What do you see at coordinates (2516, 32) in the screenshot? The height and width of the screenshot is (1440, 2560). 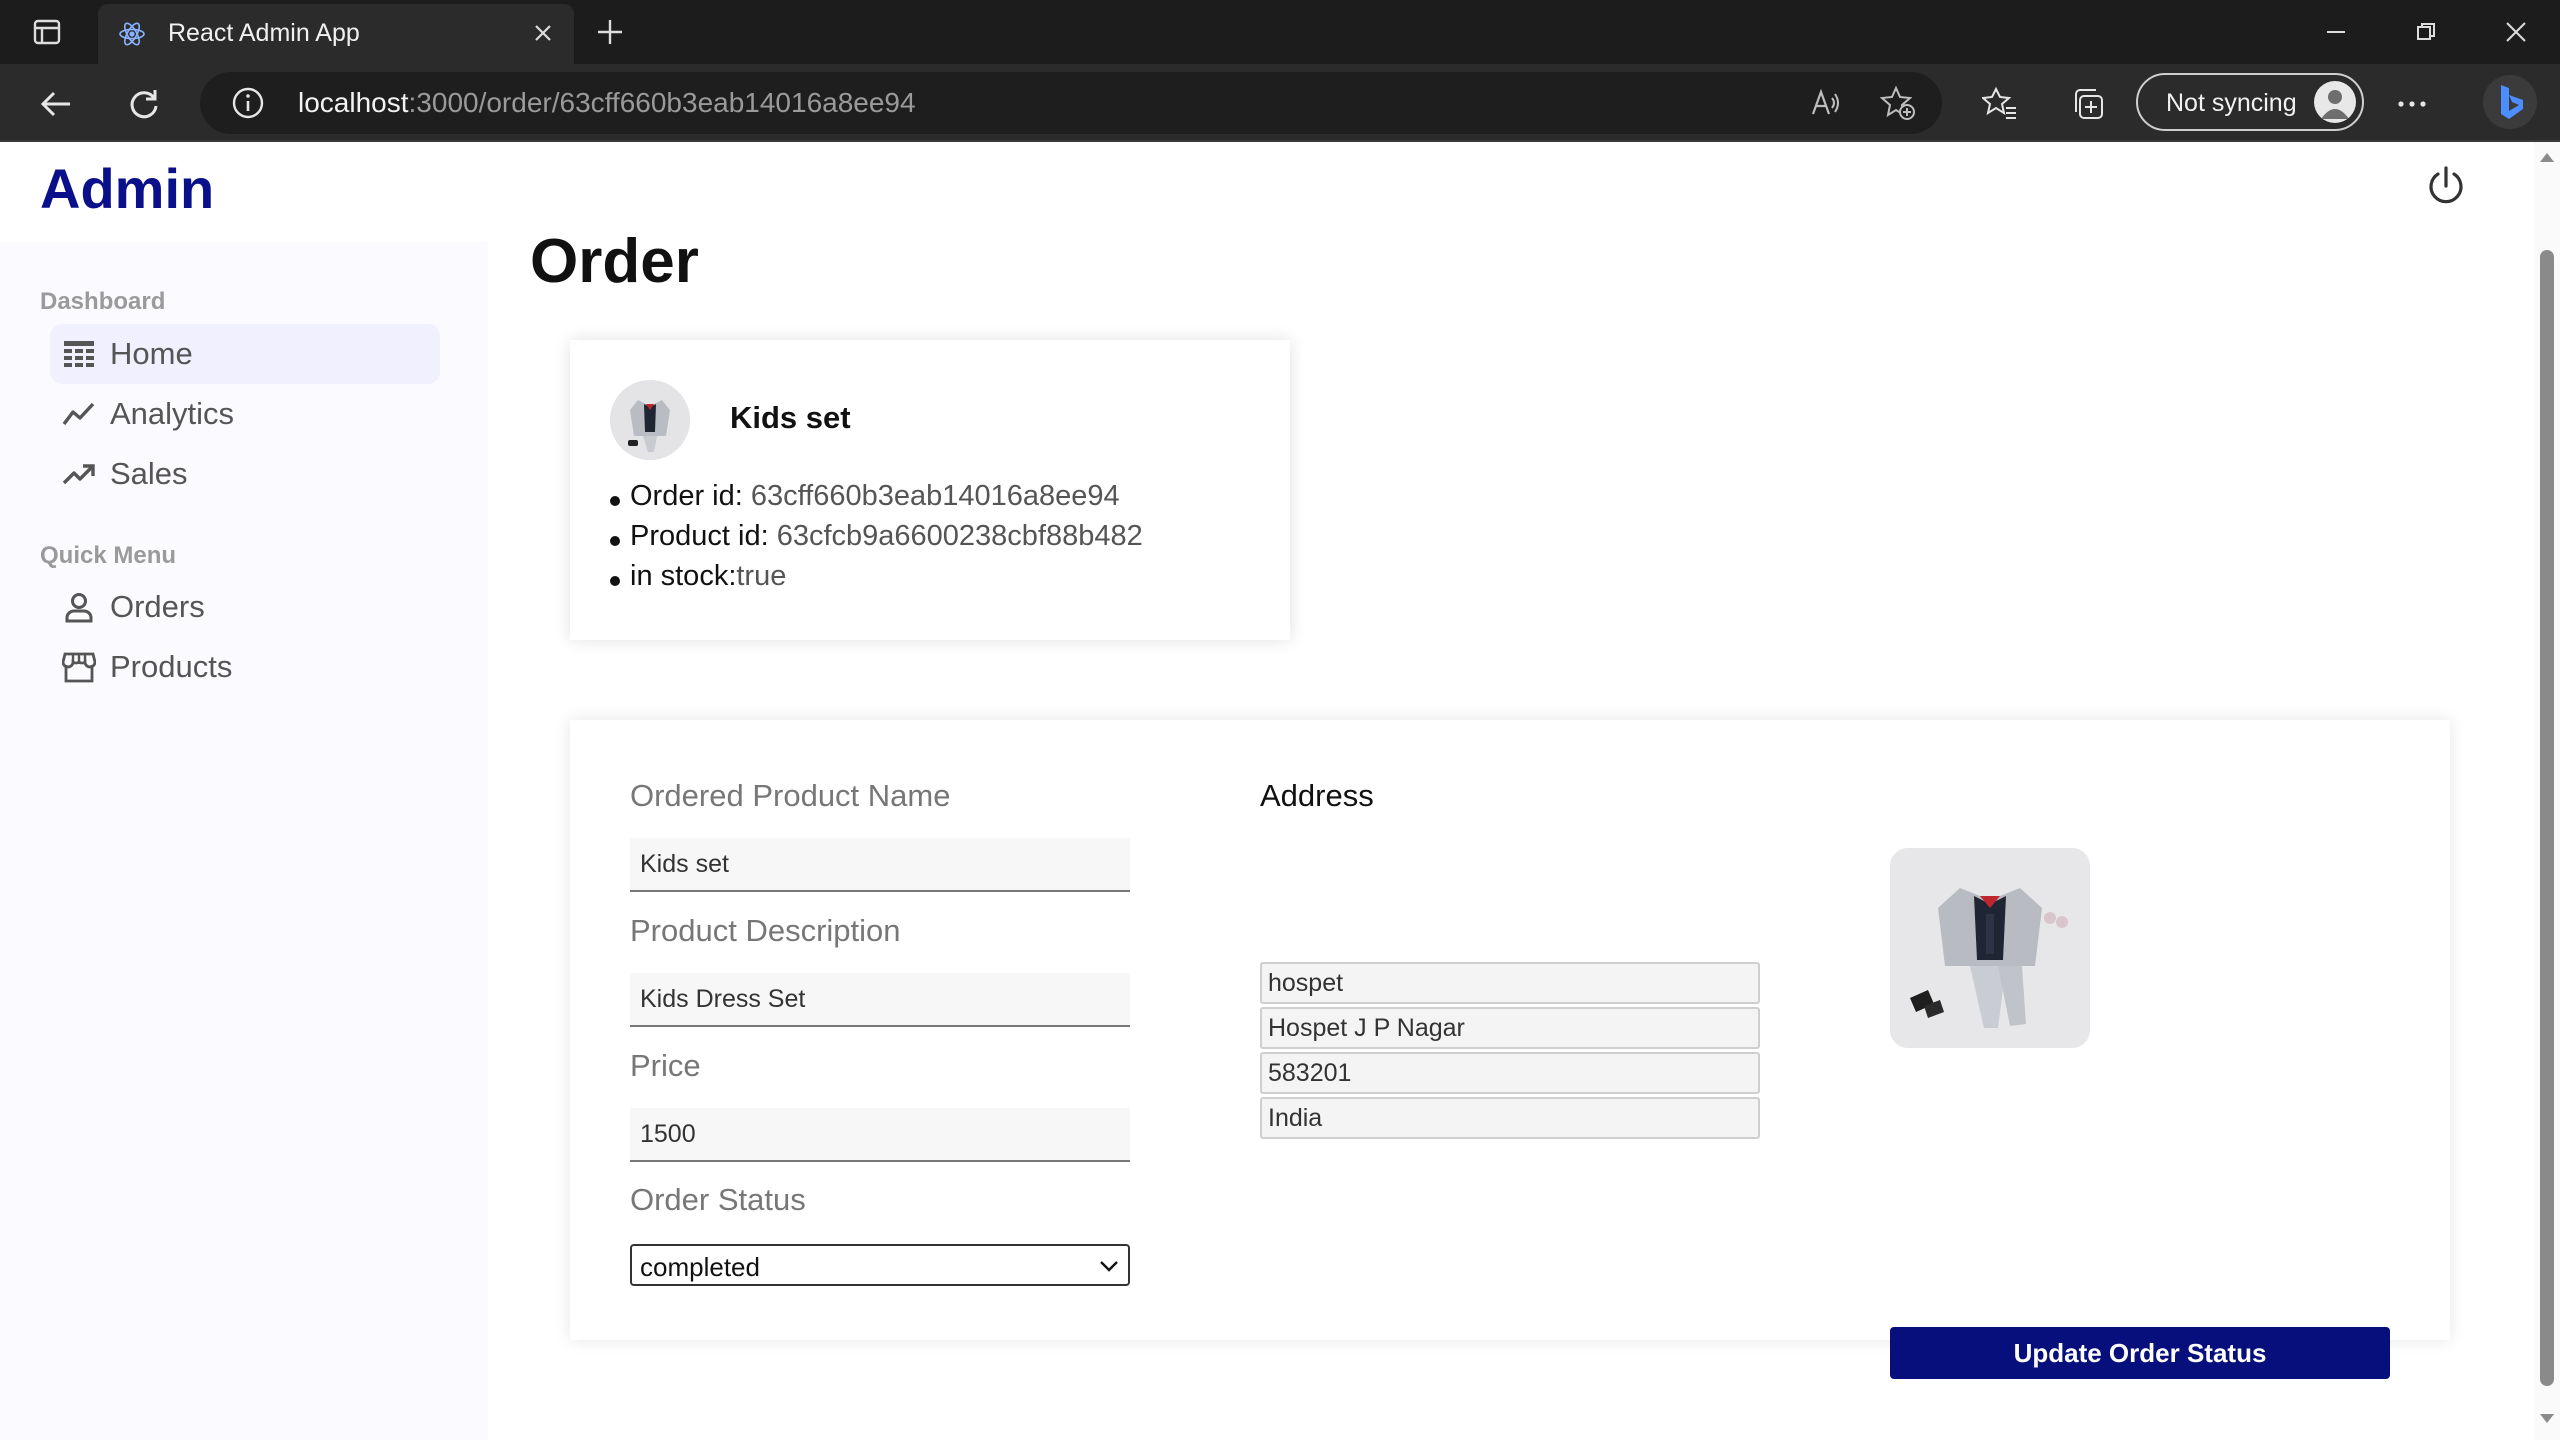 I see `close-window-icon` at bounding box center [2516, 32].